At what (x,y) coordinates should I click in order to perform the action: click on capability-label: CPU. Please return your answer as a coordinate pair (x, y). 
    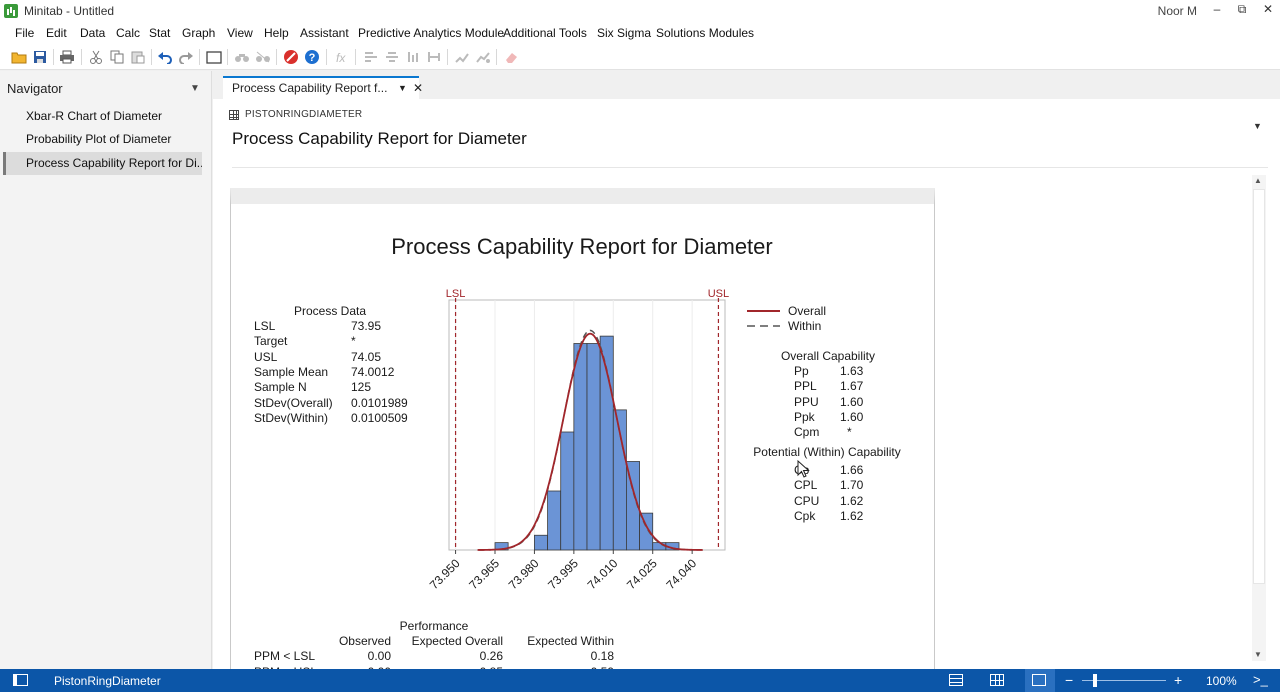
    Looking at the image, I should click on (806, 501).